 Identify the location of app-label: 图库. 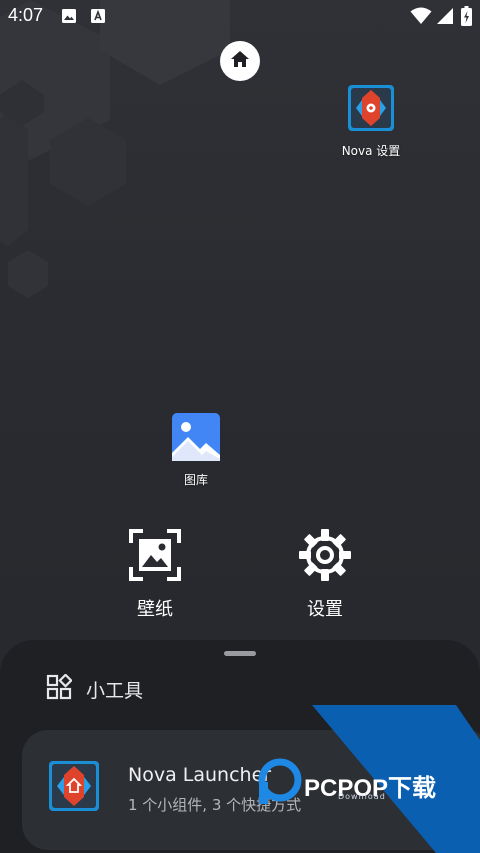
(195, 480).